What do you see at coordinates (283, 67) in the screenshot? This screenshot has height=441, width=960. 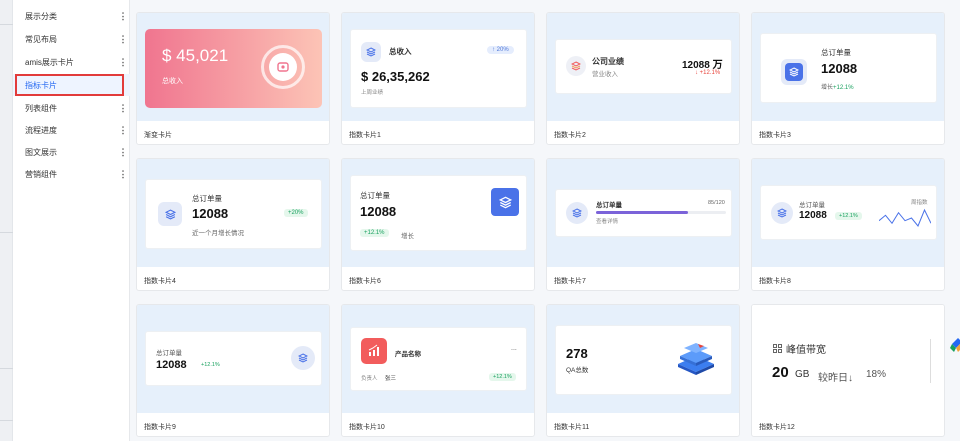 I see `ring-icon` at bounding box center [283, 67].